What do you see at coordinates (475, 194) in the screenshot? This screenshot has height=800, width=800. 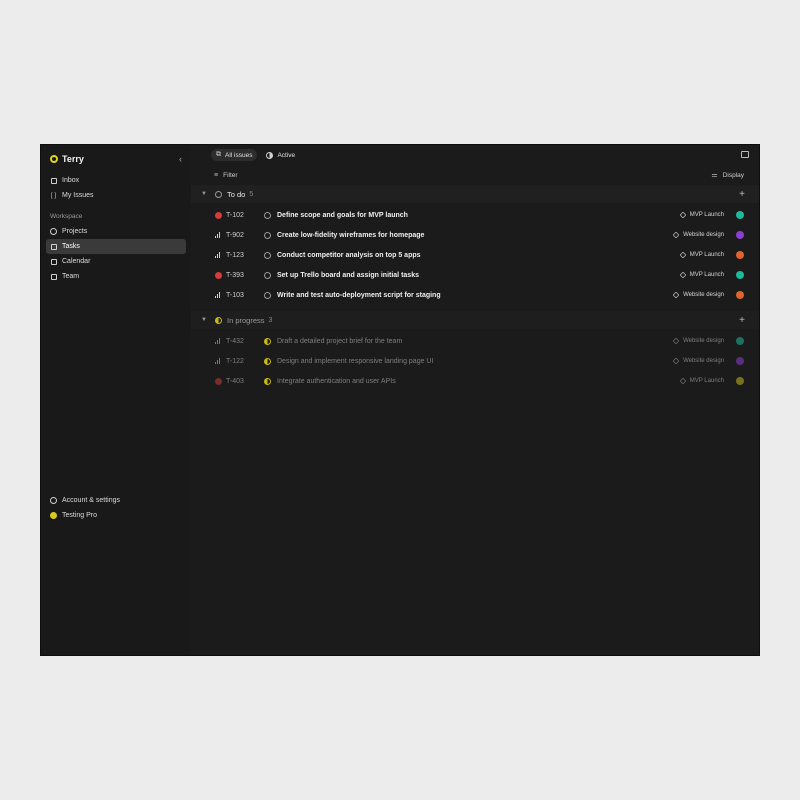 I see `group-header-todo: ▼ To do 5 +` at bounding box center [475, 194].